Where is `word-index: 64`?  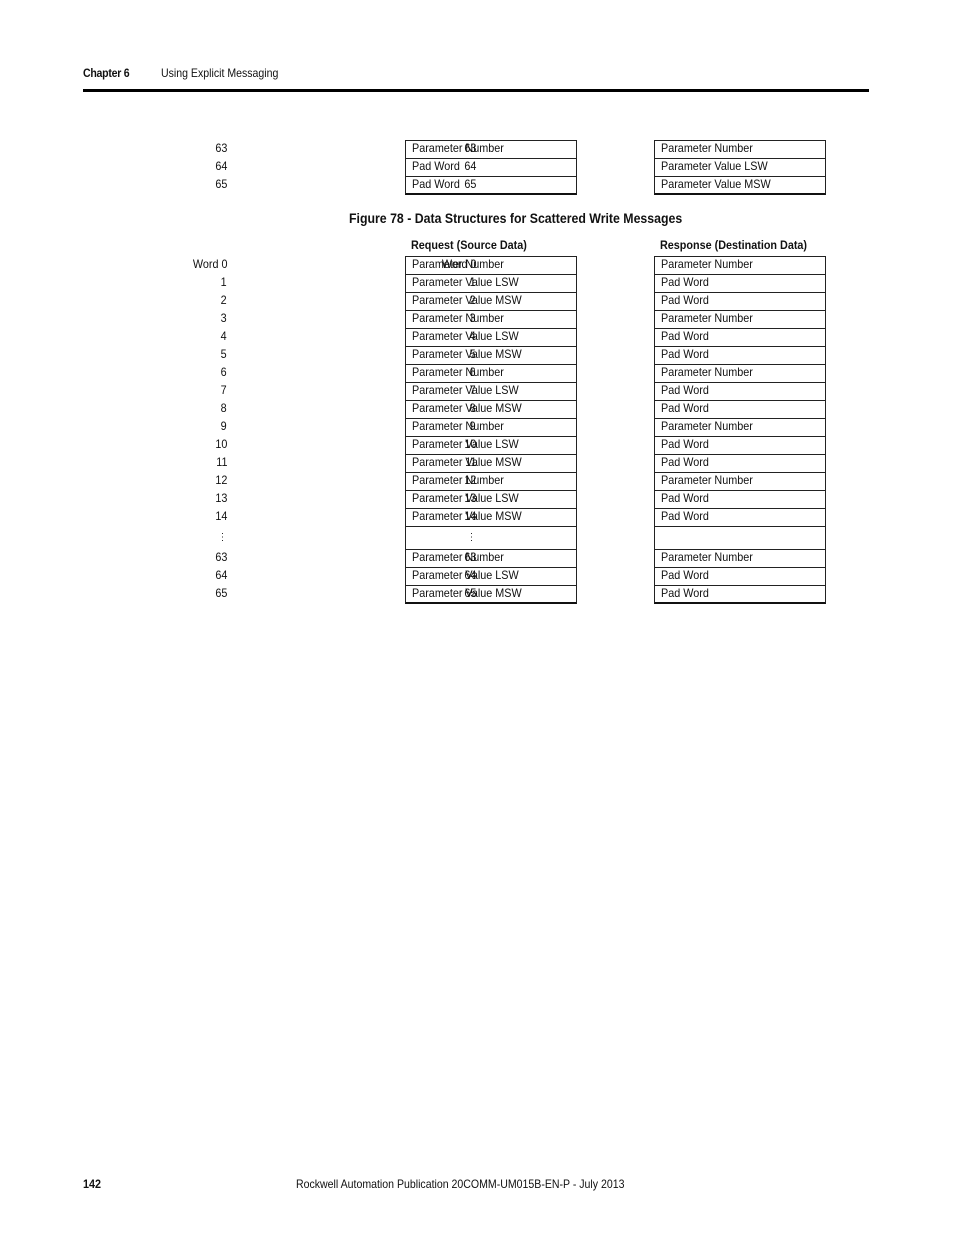
word-index: 64 is located at coordinates (469, 166).